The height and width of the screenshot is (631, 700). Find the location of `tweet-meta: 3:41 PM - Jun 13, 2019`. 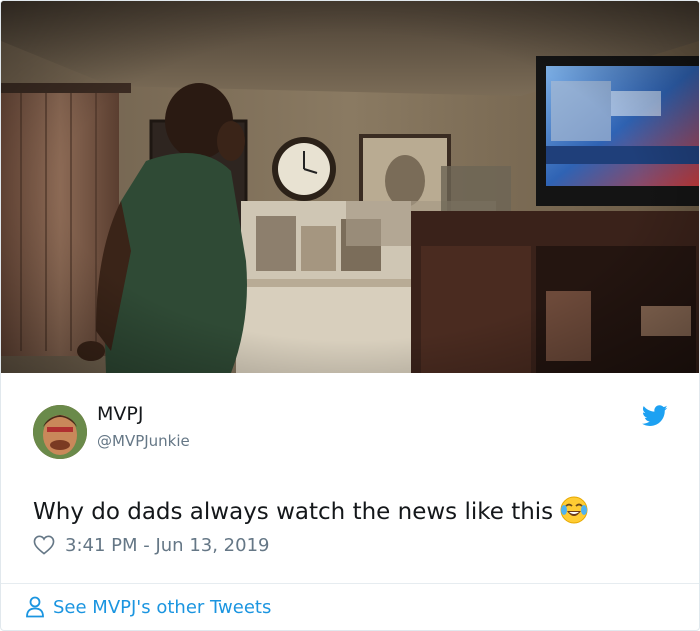

tweet-meta: 3:41 PM - Jun 13, 2019 is located at coordinates (151, 545).